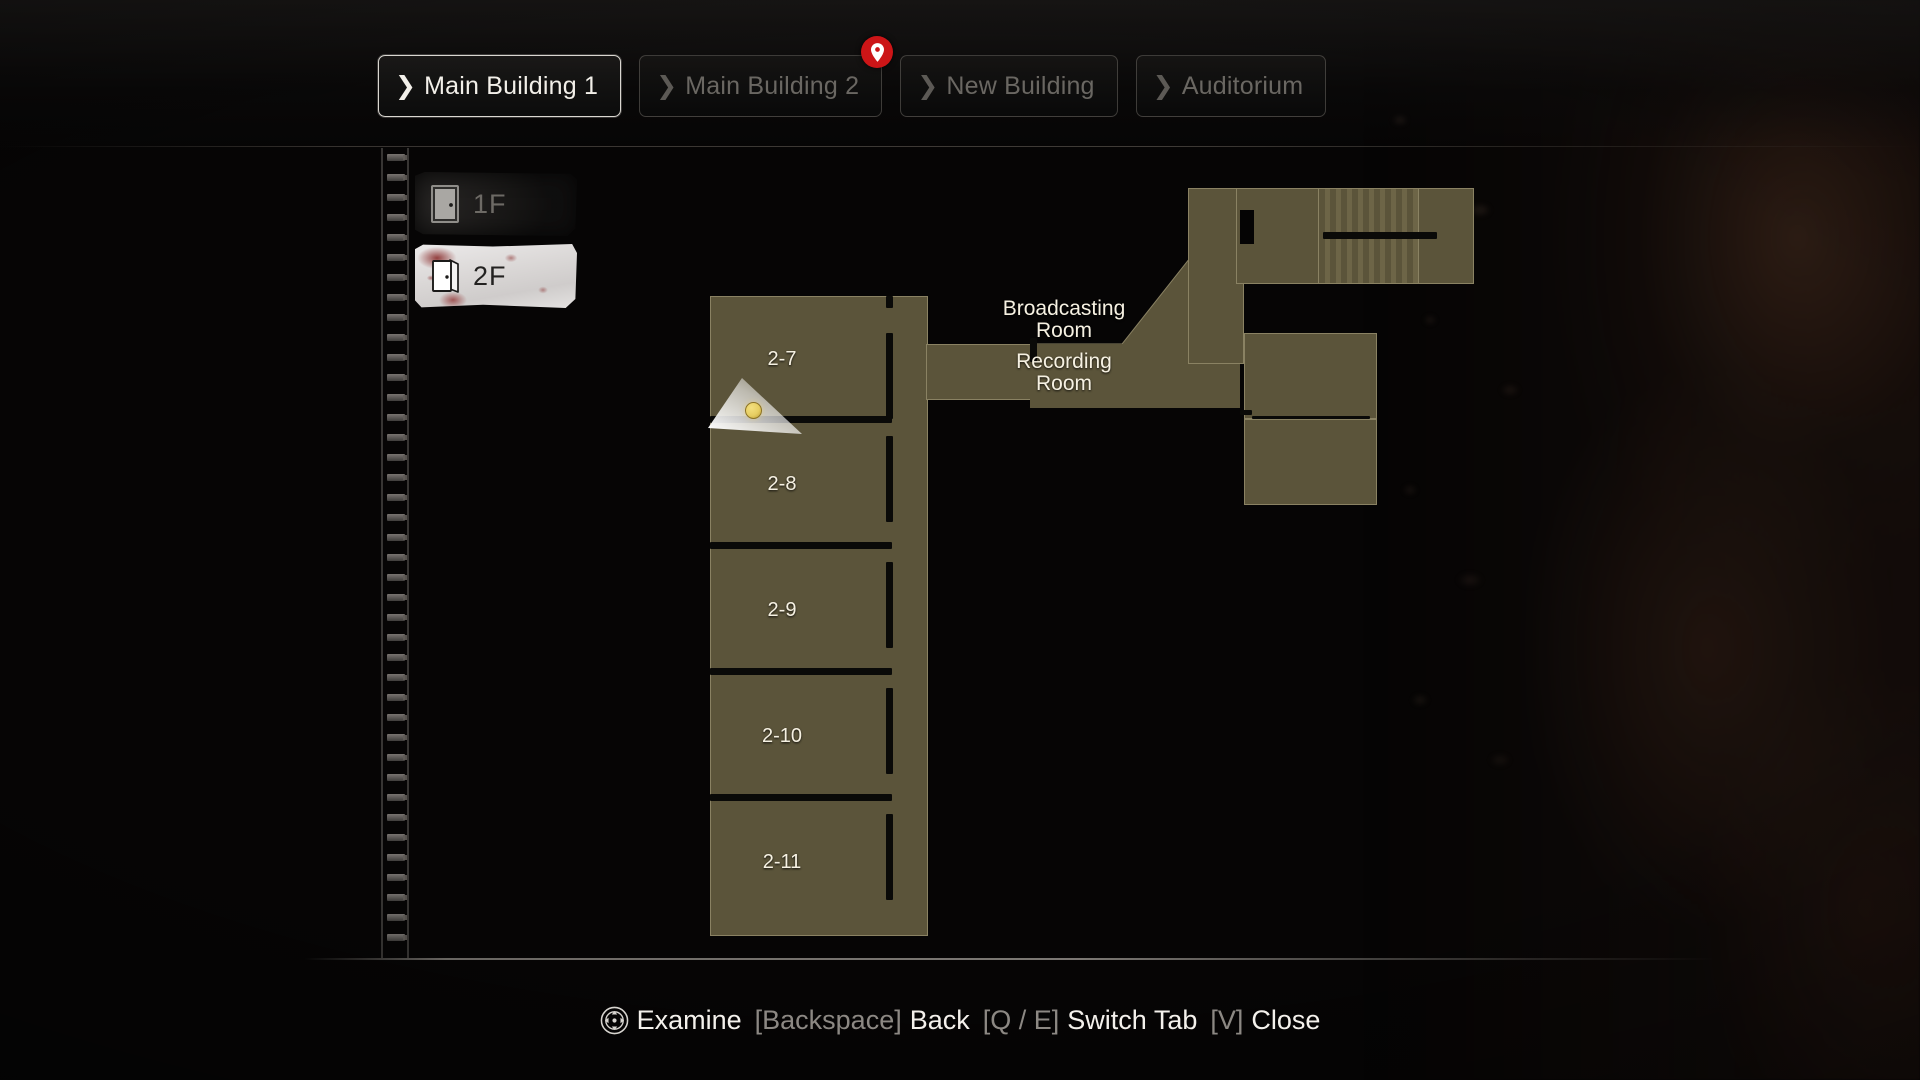  I want to click on footer-divider, so click(1010, 959).